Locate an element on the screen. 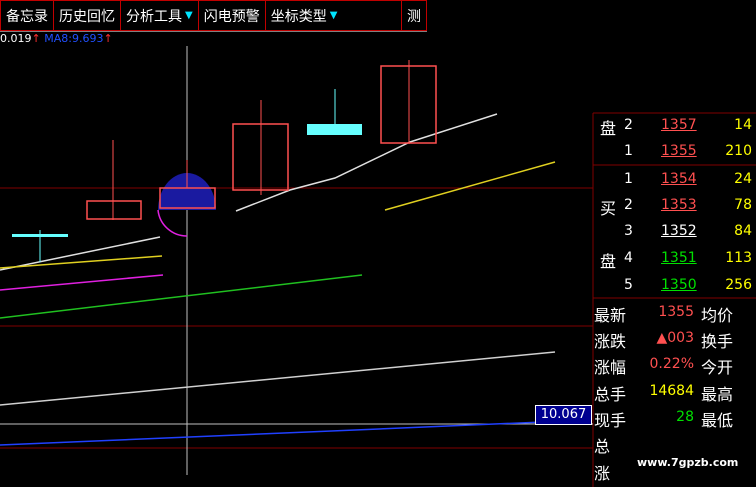  stat-label: 最高 is located at coordinates (717, 394).